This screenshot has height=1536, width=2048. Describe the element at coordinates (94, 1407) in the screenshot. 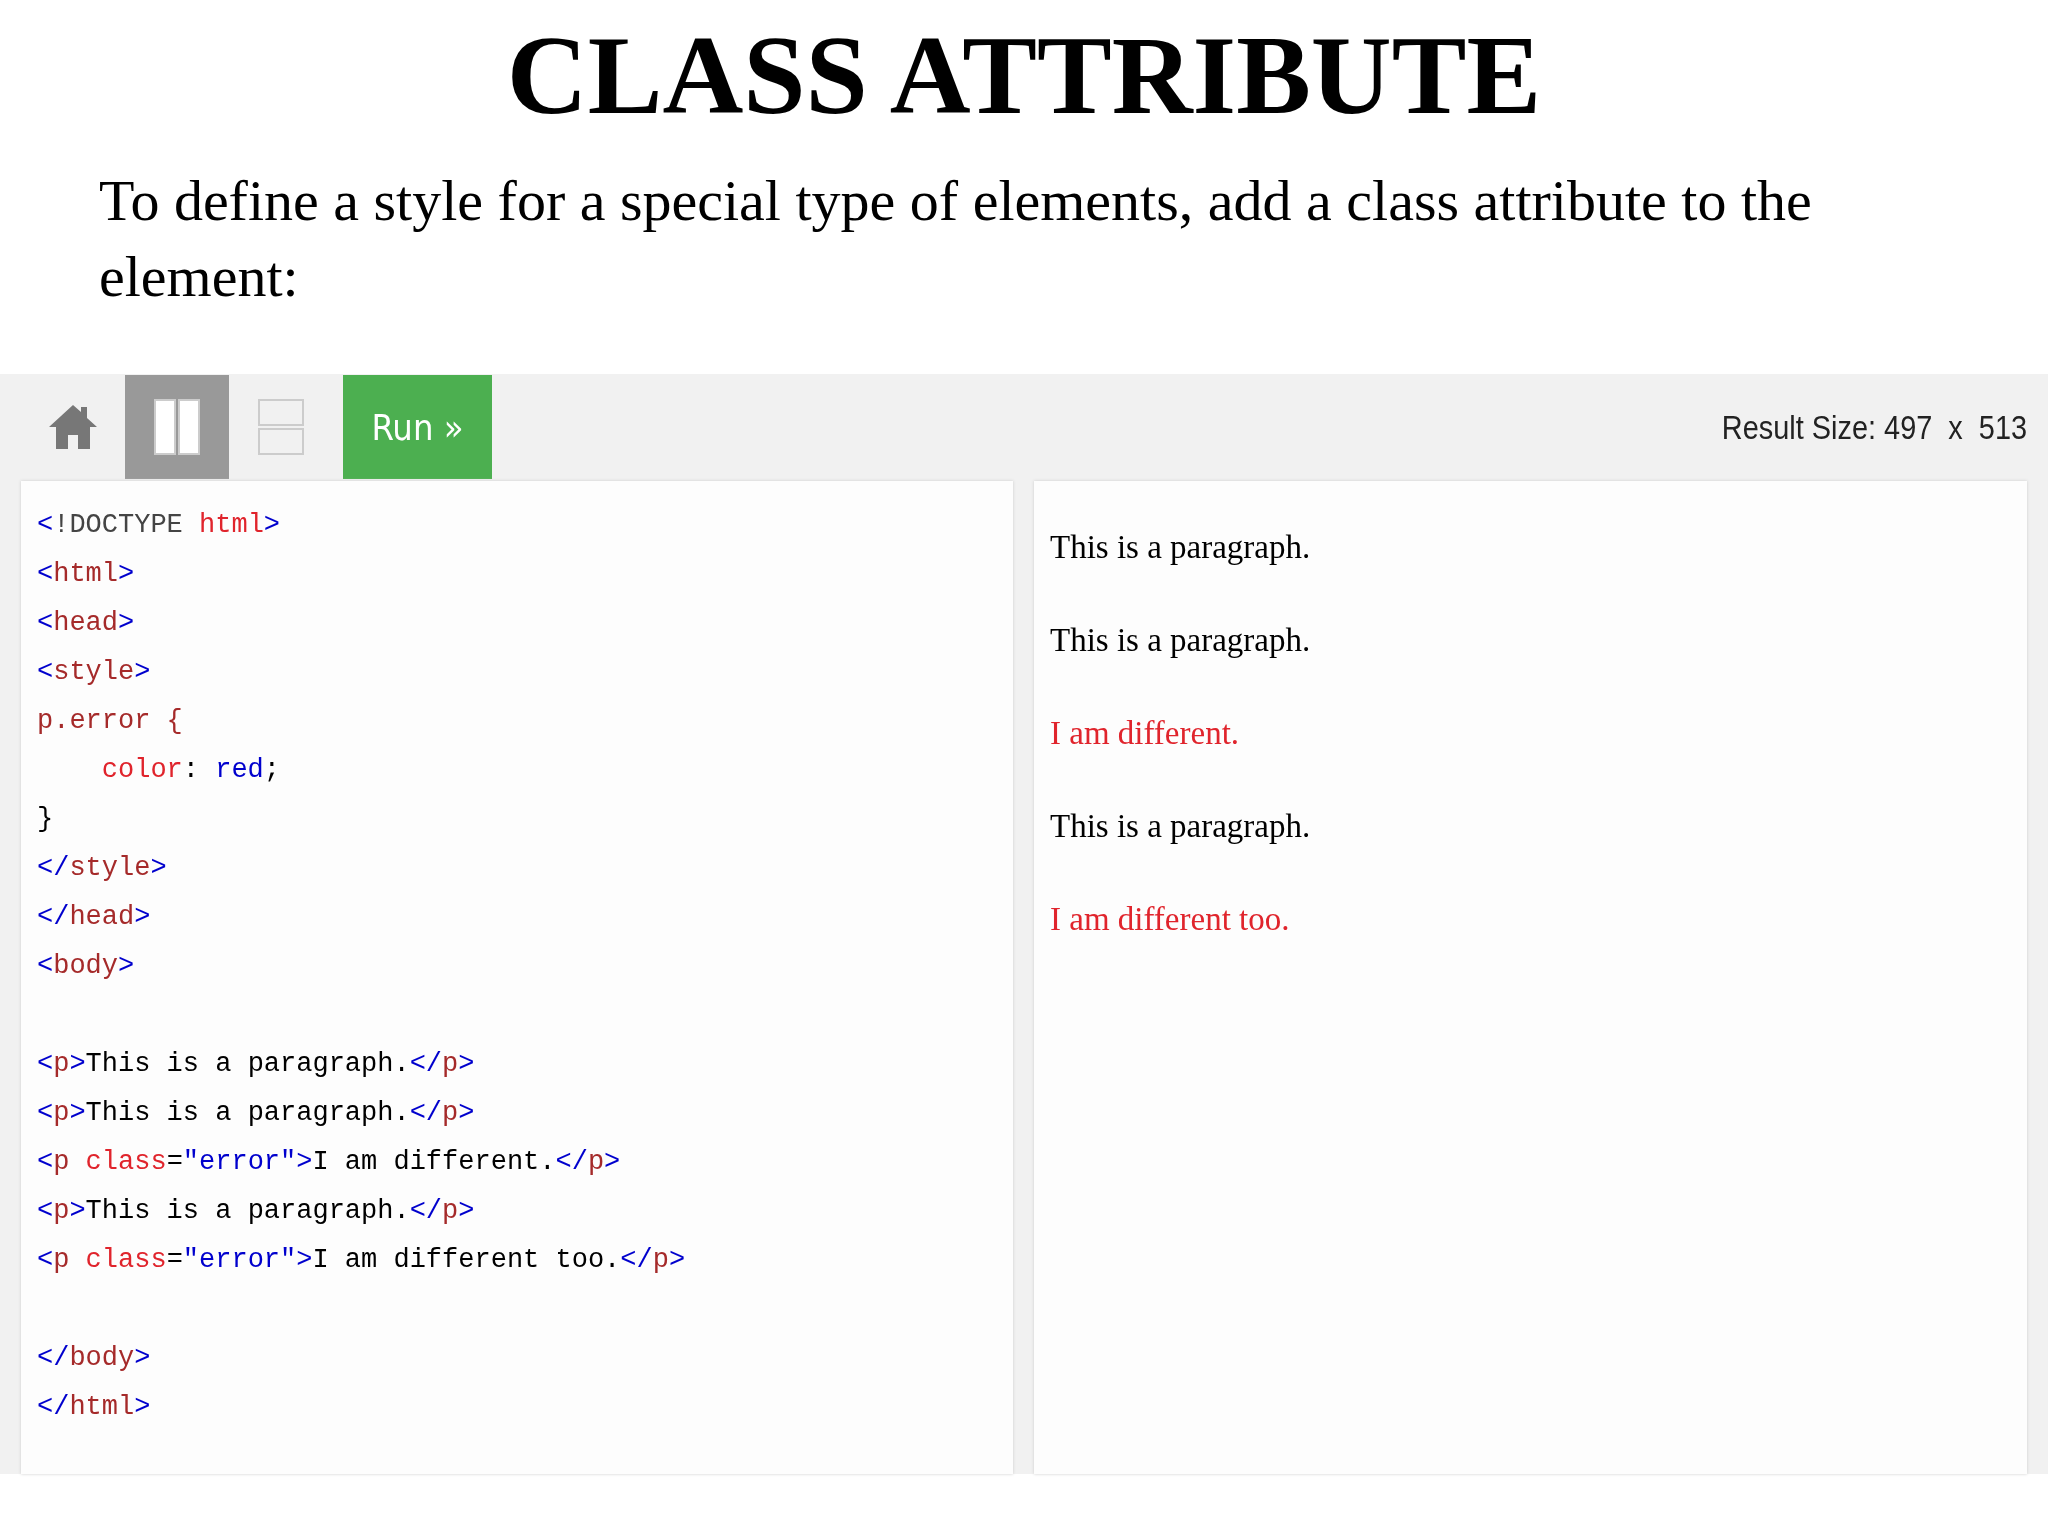

I see `code-line: </html>` at that location.